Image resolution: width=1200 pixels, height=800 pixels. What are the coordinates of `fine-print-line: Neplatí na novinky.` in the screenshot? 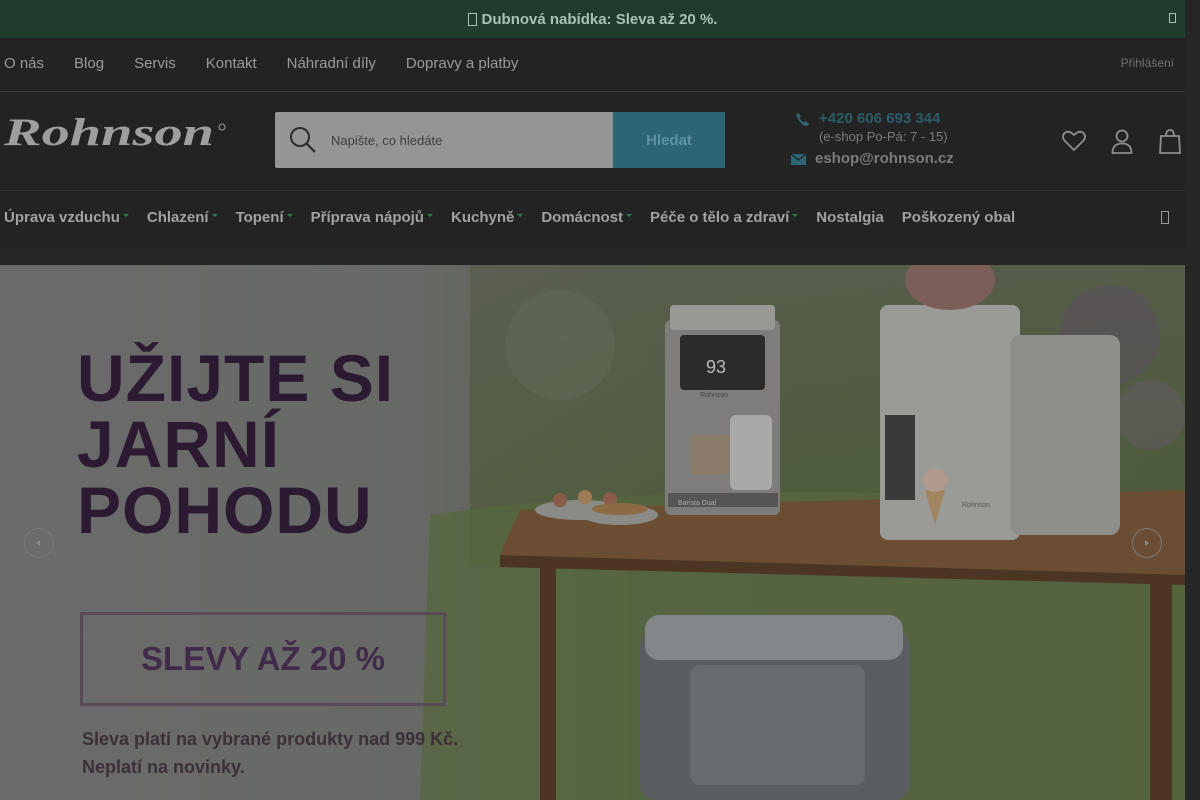 It's located at (163, 767).